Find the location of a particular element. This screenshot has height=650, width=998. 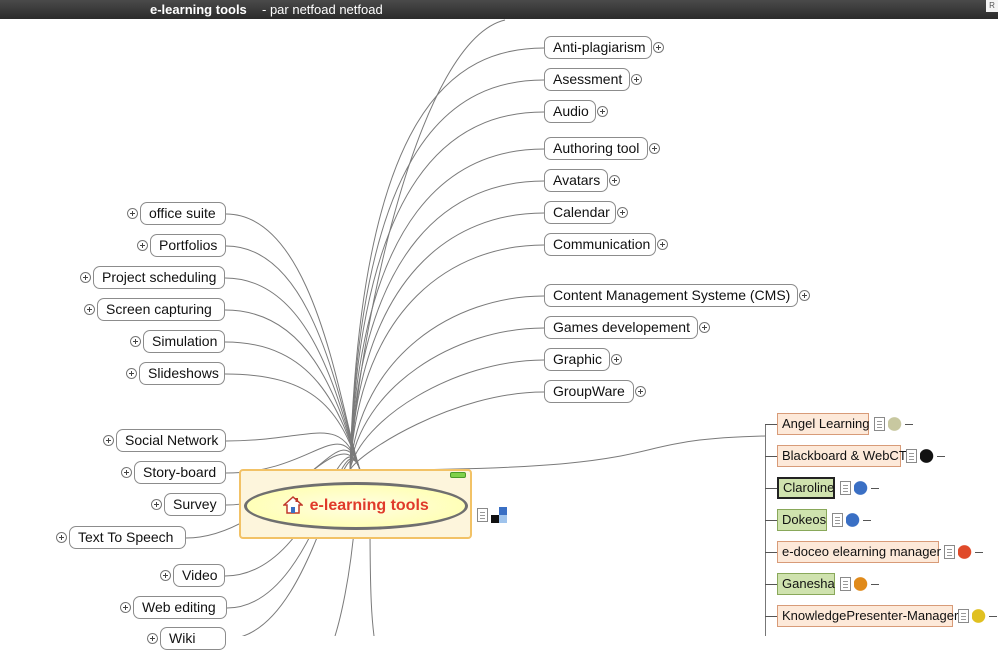

branch-label: GroupWare is located at coordinates (589, 391).